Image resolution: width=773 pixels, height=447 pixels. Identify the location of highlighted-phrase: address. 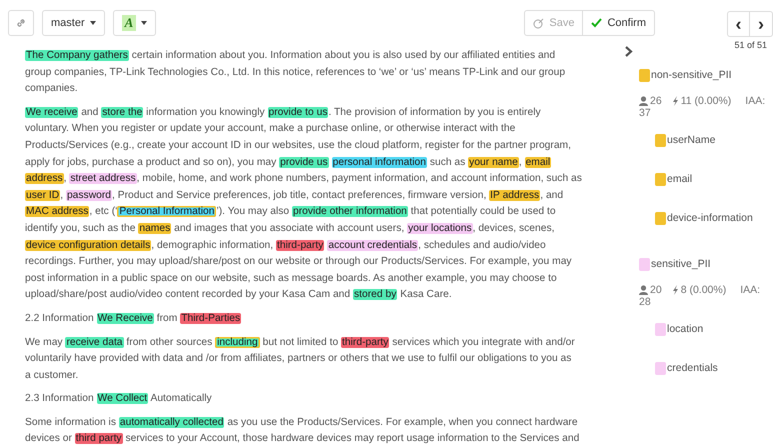
(44, 178).